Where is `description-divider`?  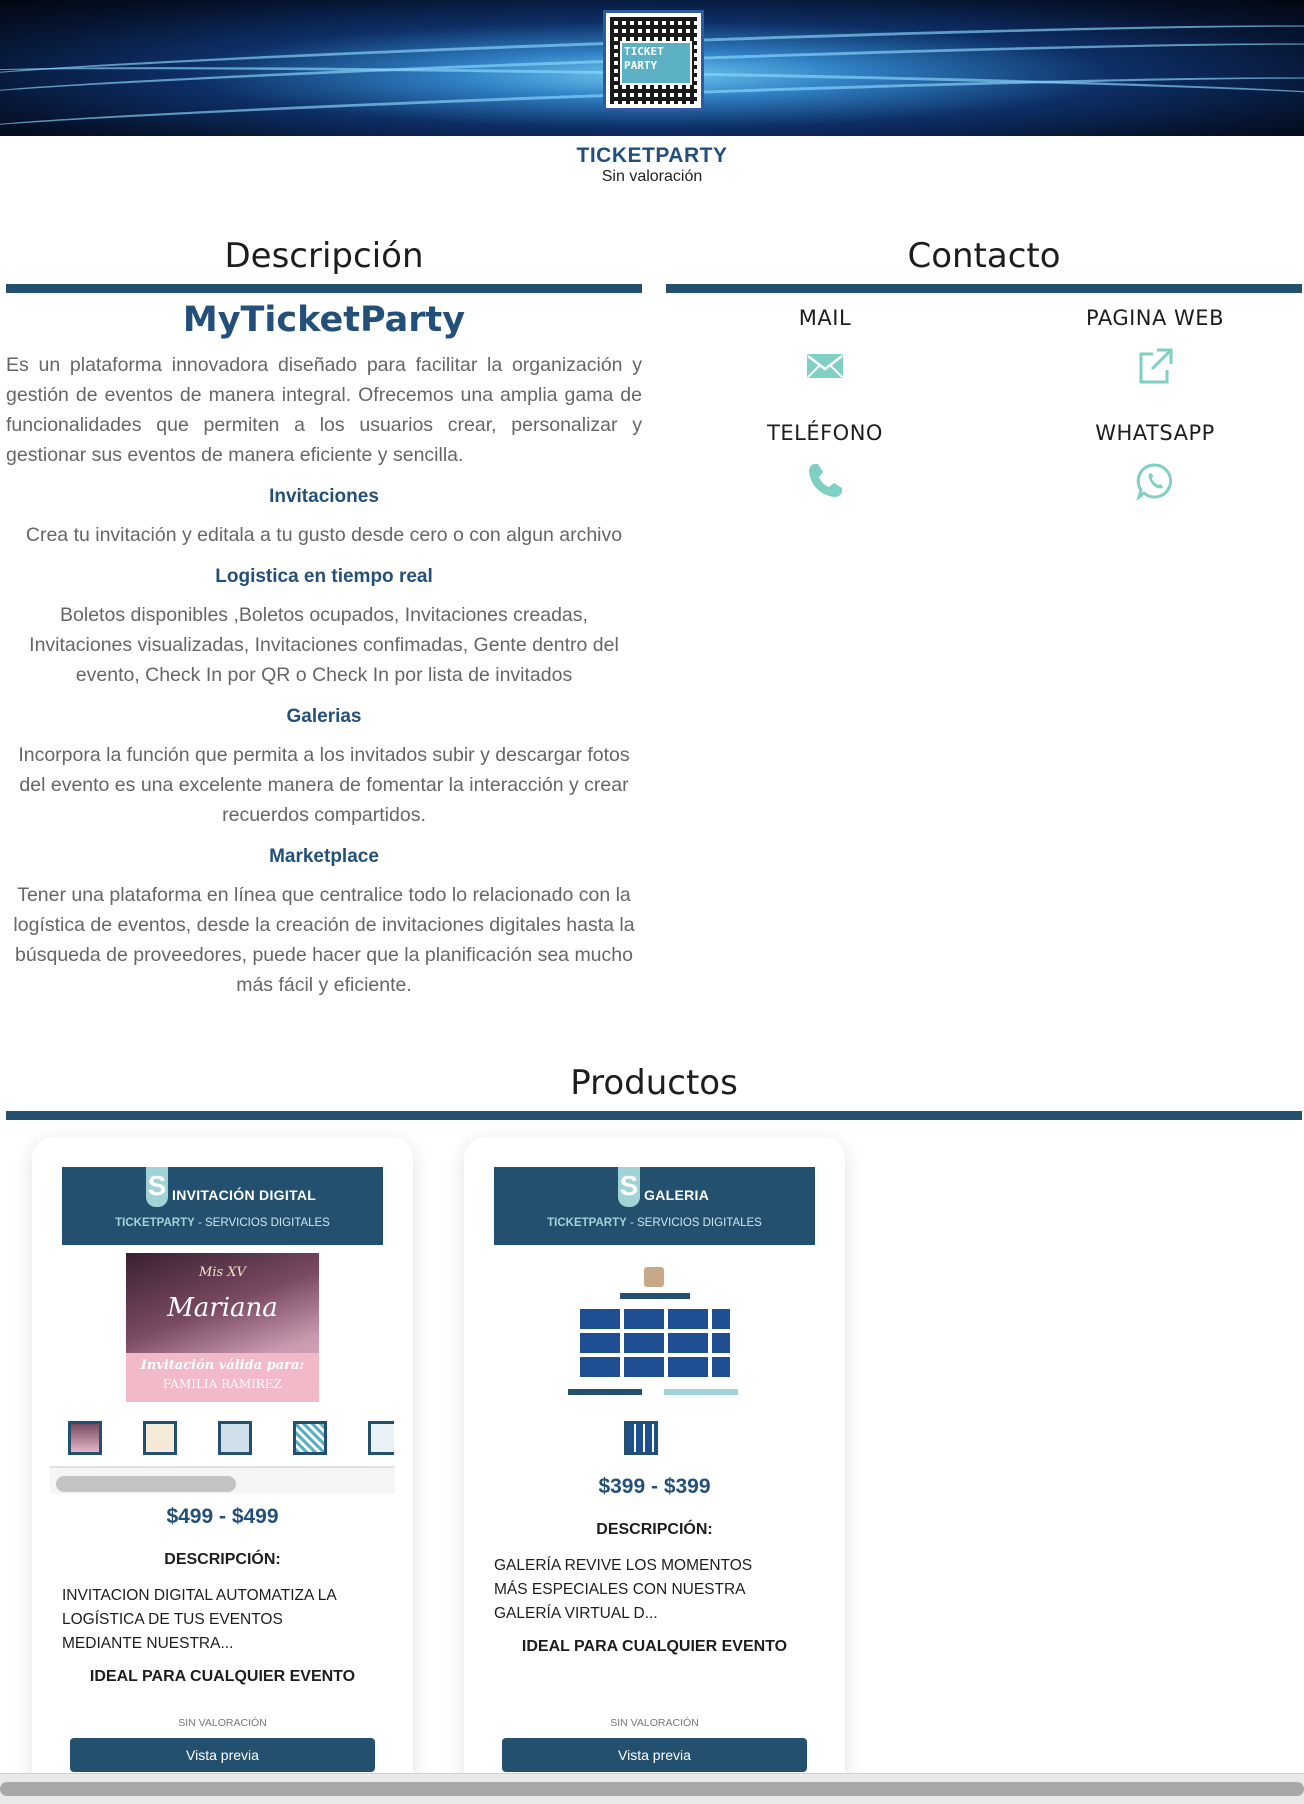
description-divider is located at coordinates (324, 288).